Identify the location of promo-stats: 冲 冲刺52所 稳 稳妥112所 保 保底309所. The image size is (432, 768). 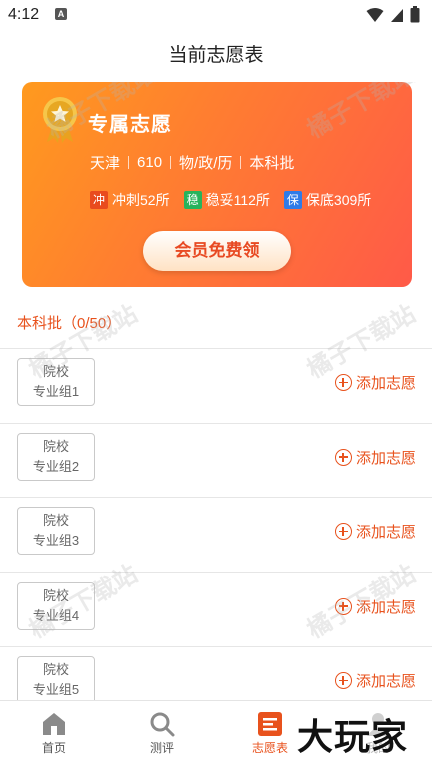
(230, 200).